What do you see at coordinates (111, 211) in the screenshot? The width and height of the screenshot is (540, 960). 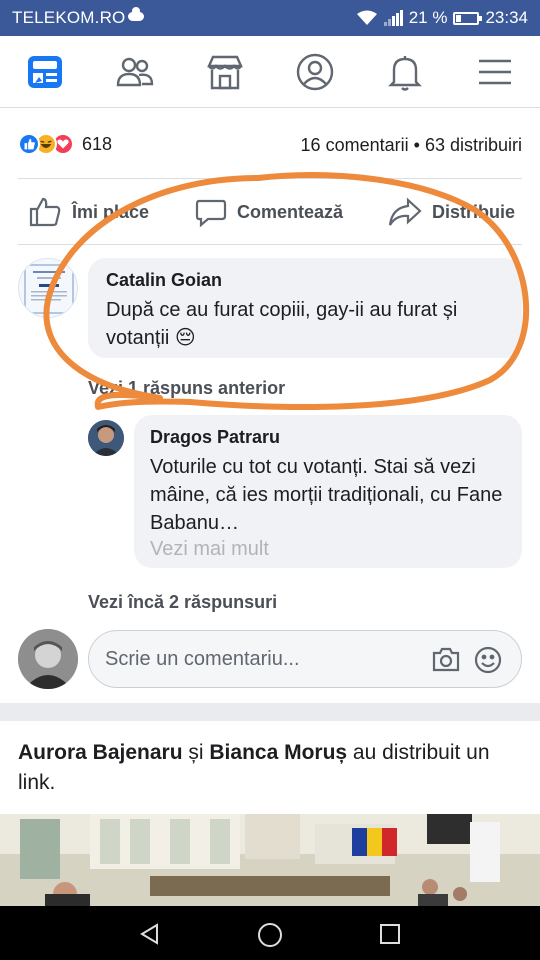 I see `like-label: Îmi place` at bounding box center [111, 211].